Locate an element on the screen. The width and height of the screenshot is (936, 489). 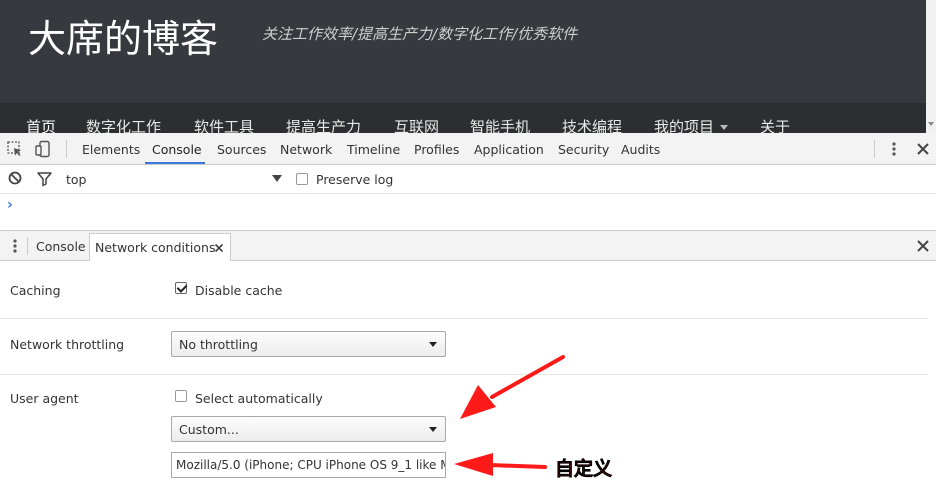
drawer-toolbar: Console Network conditions is located at coordinates (468, 246).